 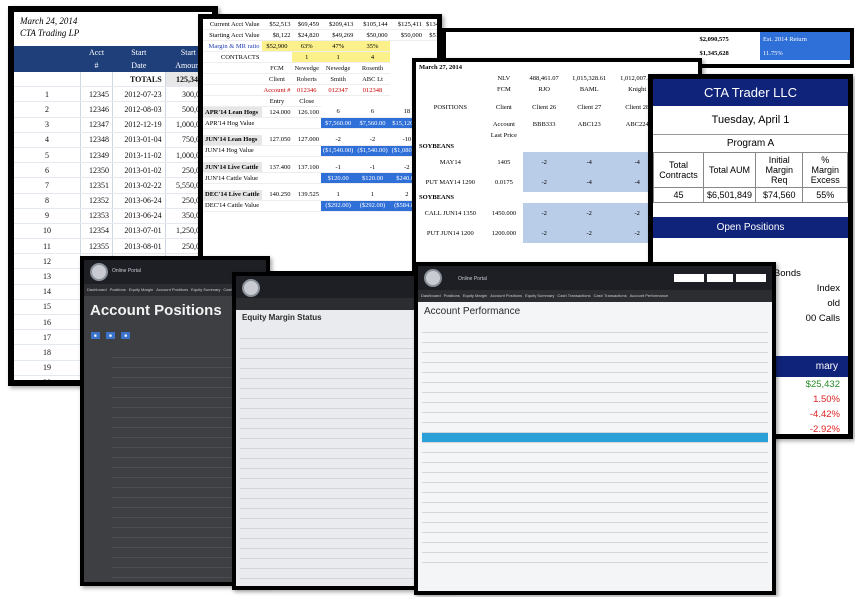 I want to click on info-row: Client Roberts Smith ABC Lt, so click(x=320, y=79).